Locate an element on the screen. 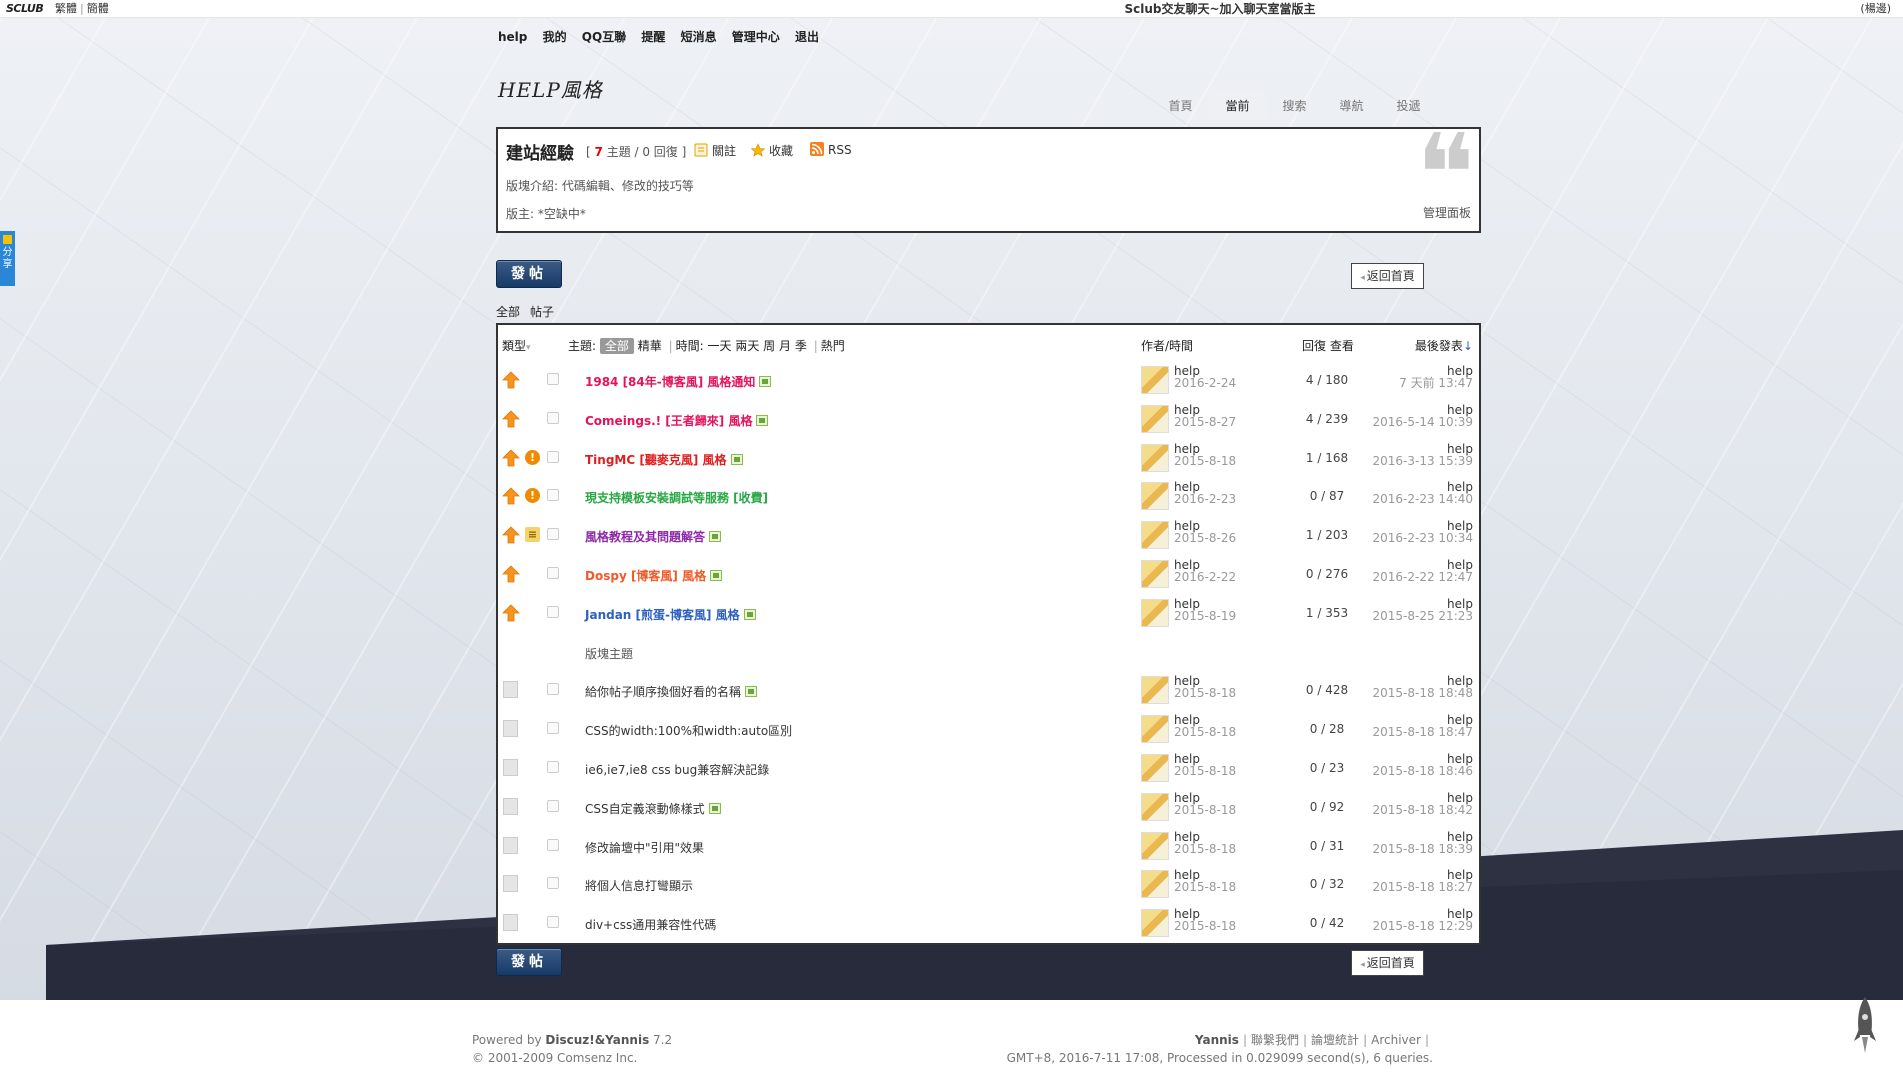  usernav-logout: 退出 is located at coordinates (807, 37).